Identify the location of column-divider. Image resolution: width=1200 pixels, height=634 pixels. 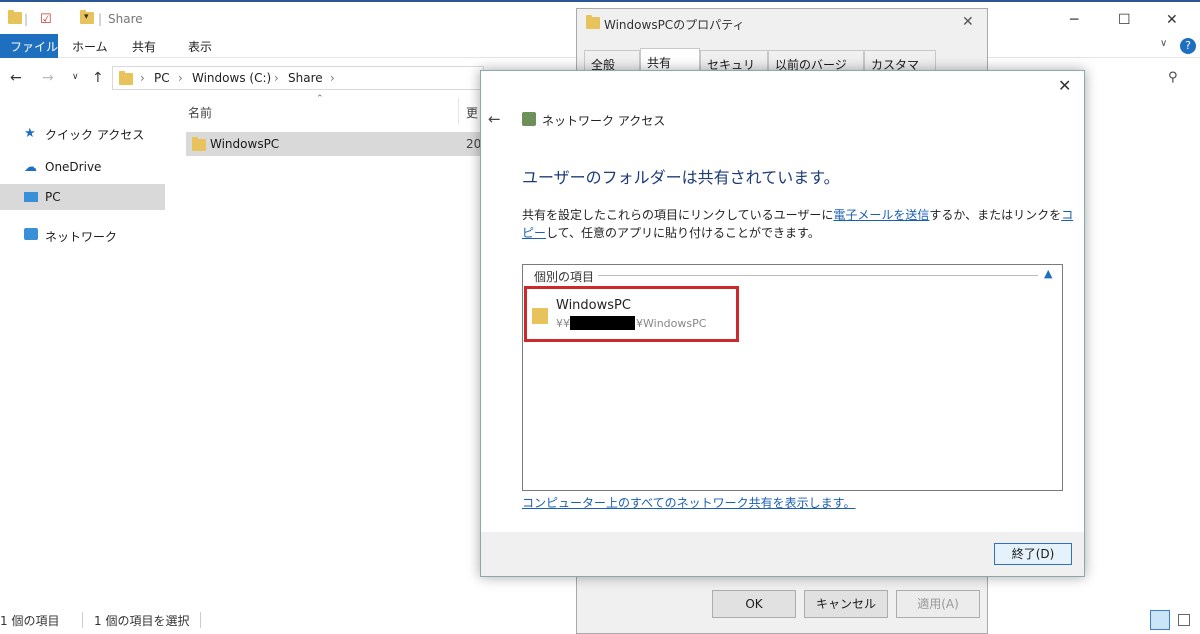
(458, 111).